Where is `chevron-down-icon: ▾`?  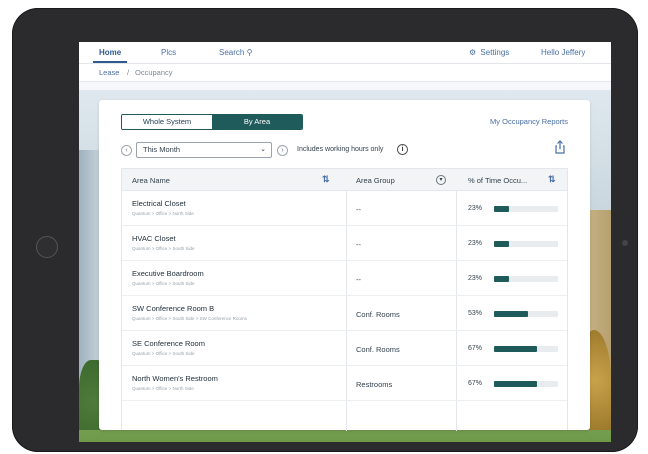 chevron-down-icon: ▾ is located at coordinates (441, 180).